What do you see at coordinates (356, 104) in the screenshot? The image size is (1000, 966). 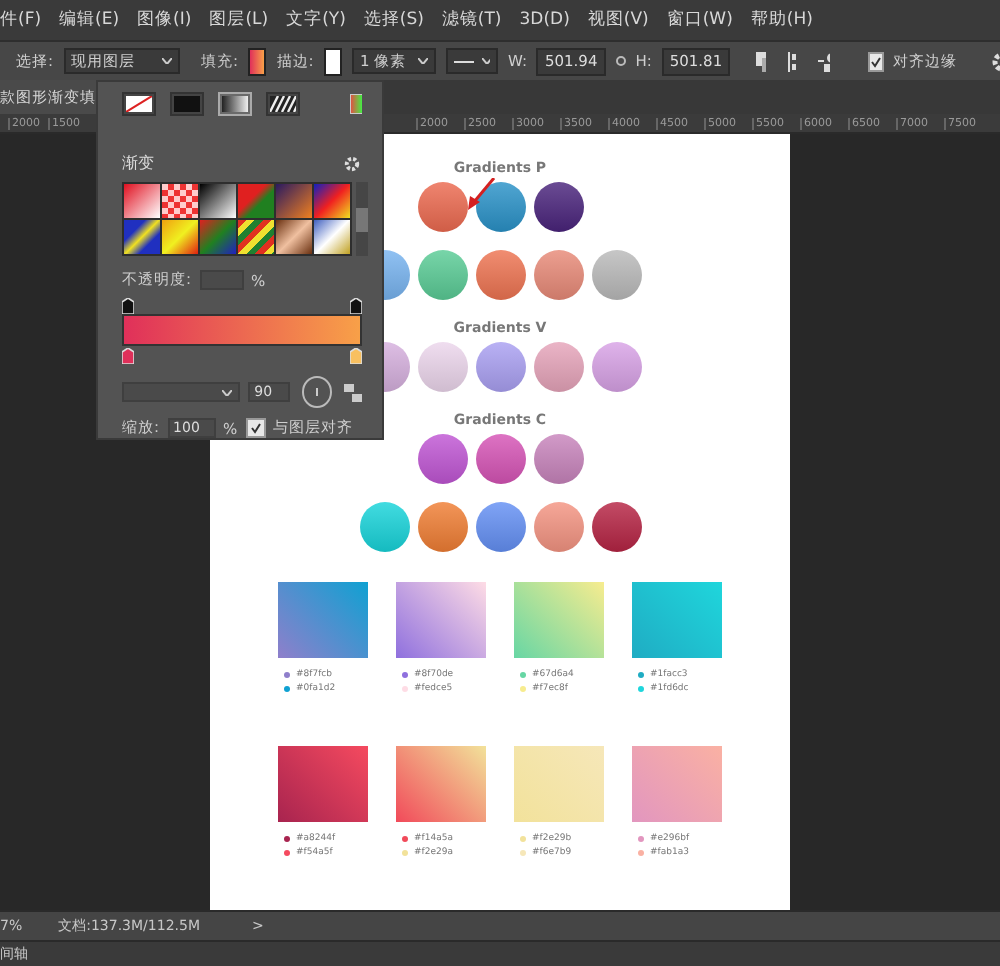 I see `color-picker-icon` at bounding box center [356, 104].